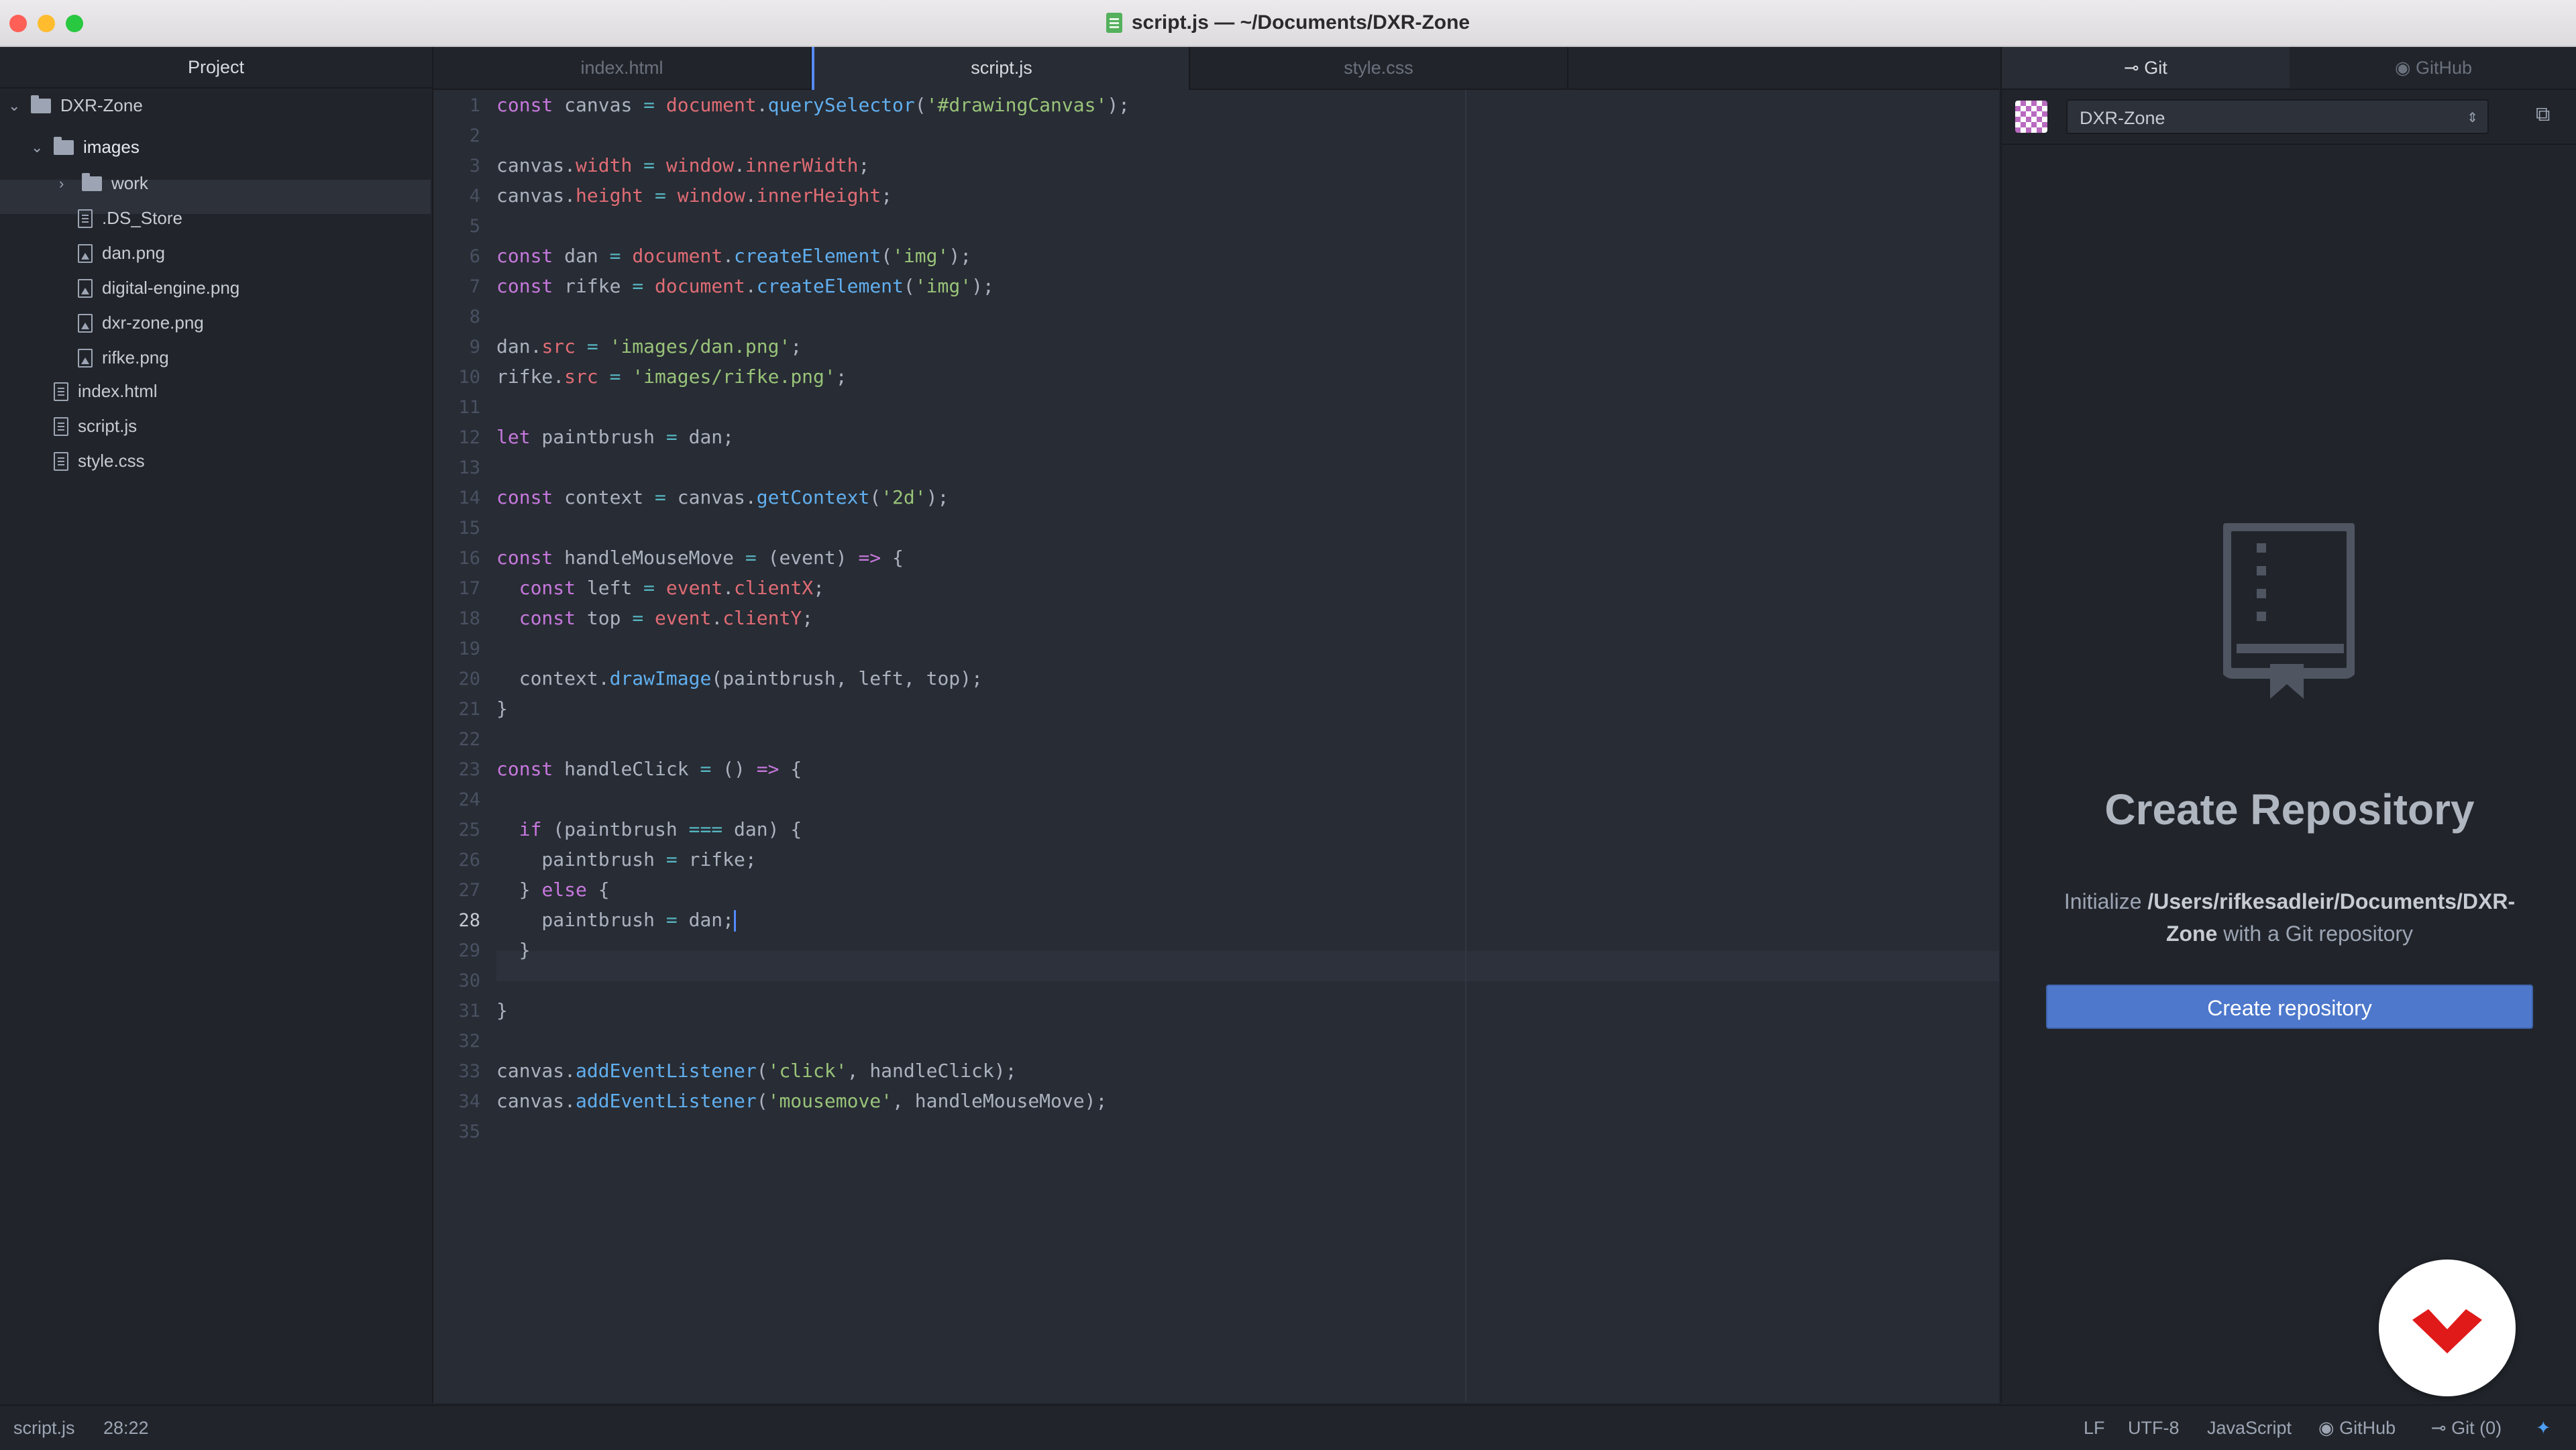  I want to click on code-token: document, so click(711, 105).